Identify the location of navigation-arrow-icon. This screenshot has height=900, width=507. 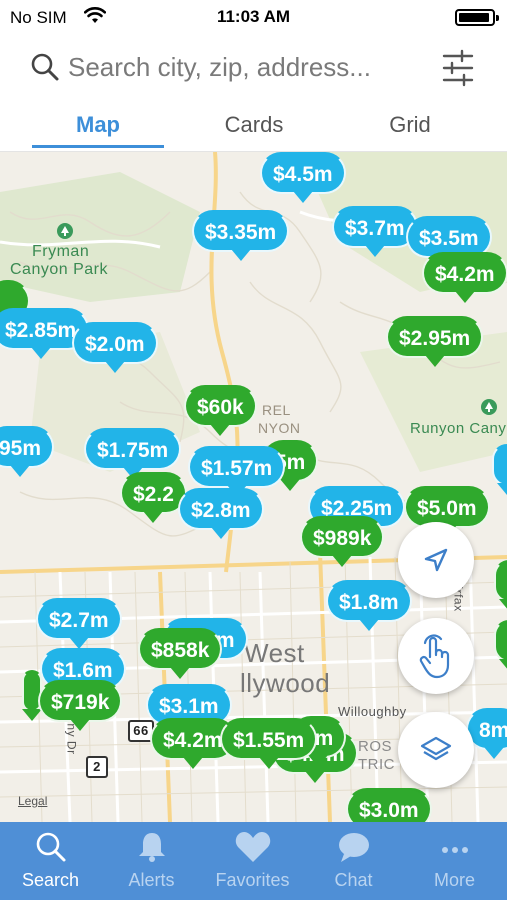
(436, 560).